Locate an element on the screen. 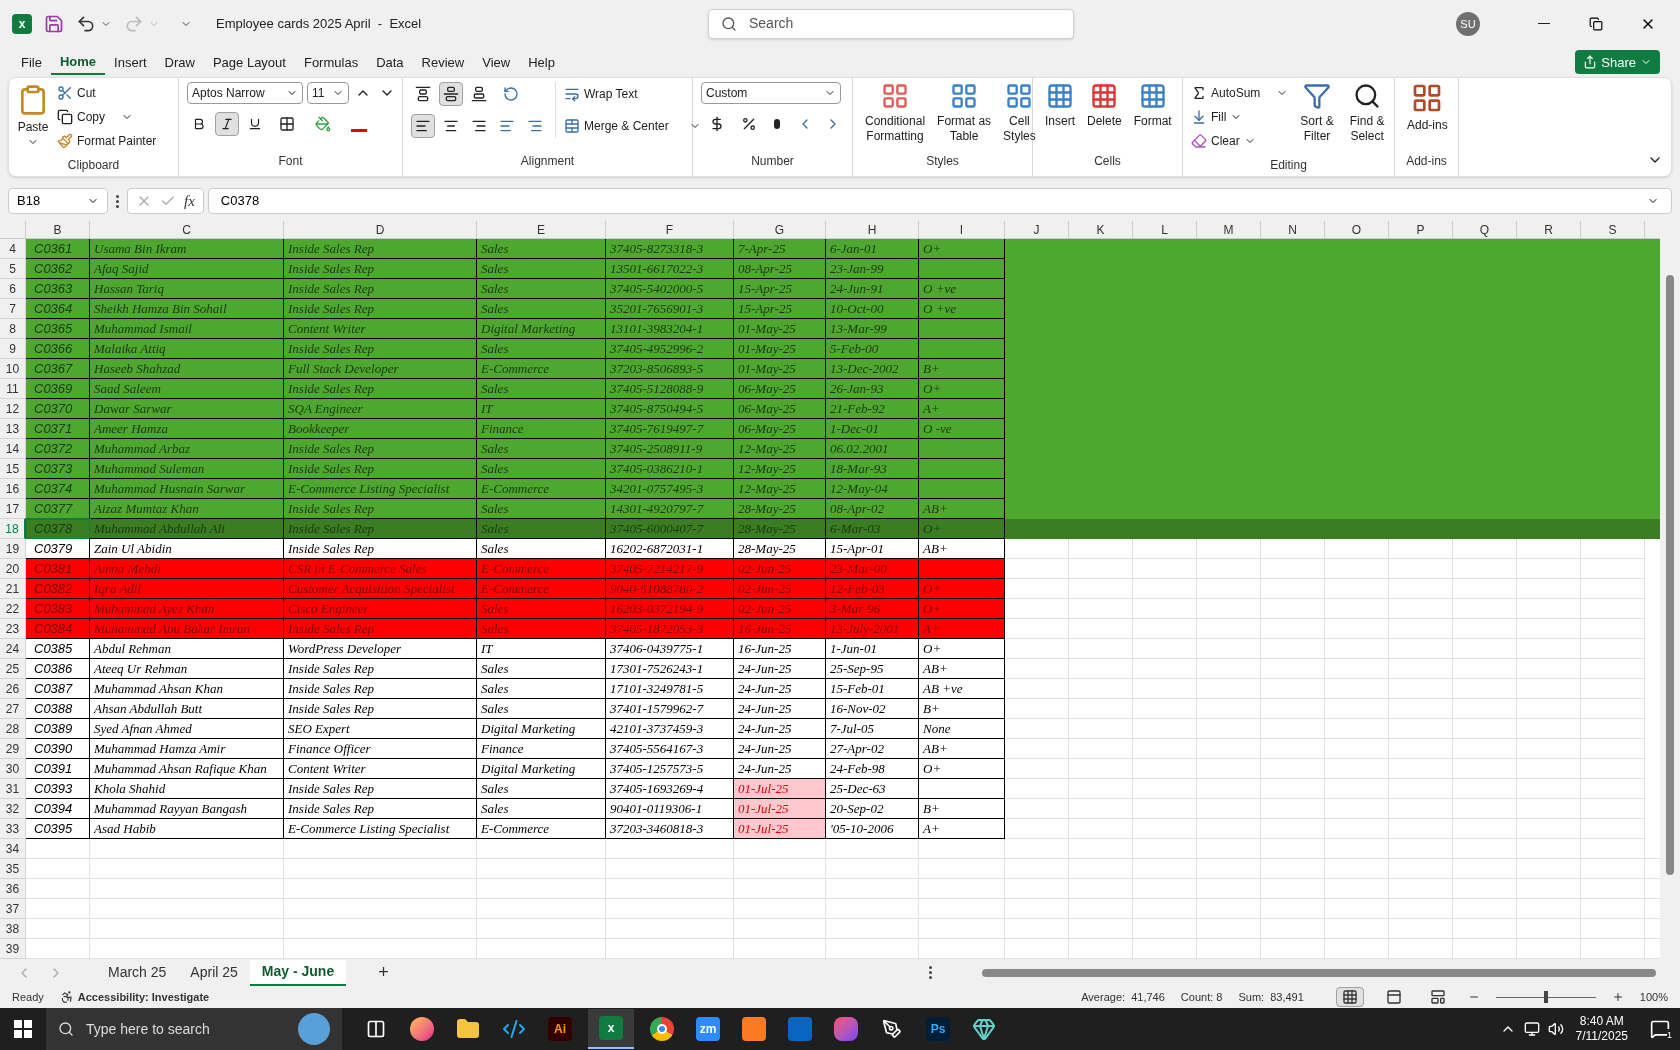  column-header: S is located at coordinates (1613, 229).